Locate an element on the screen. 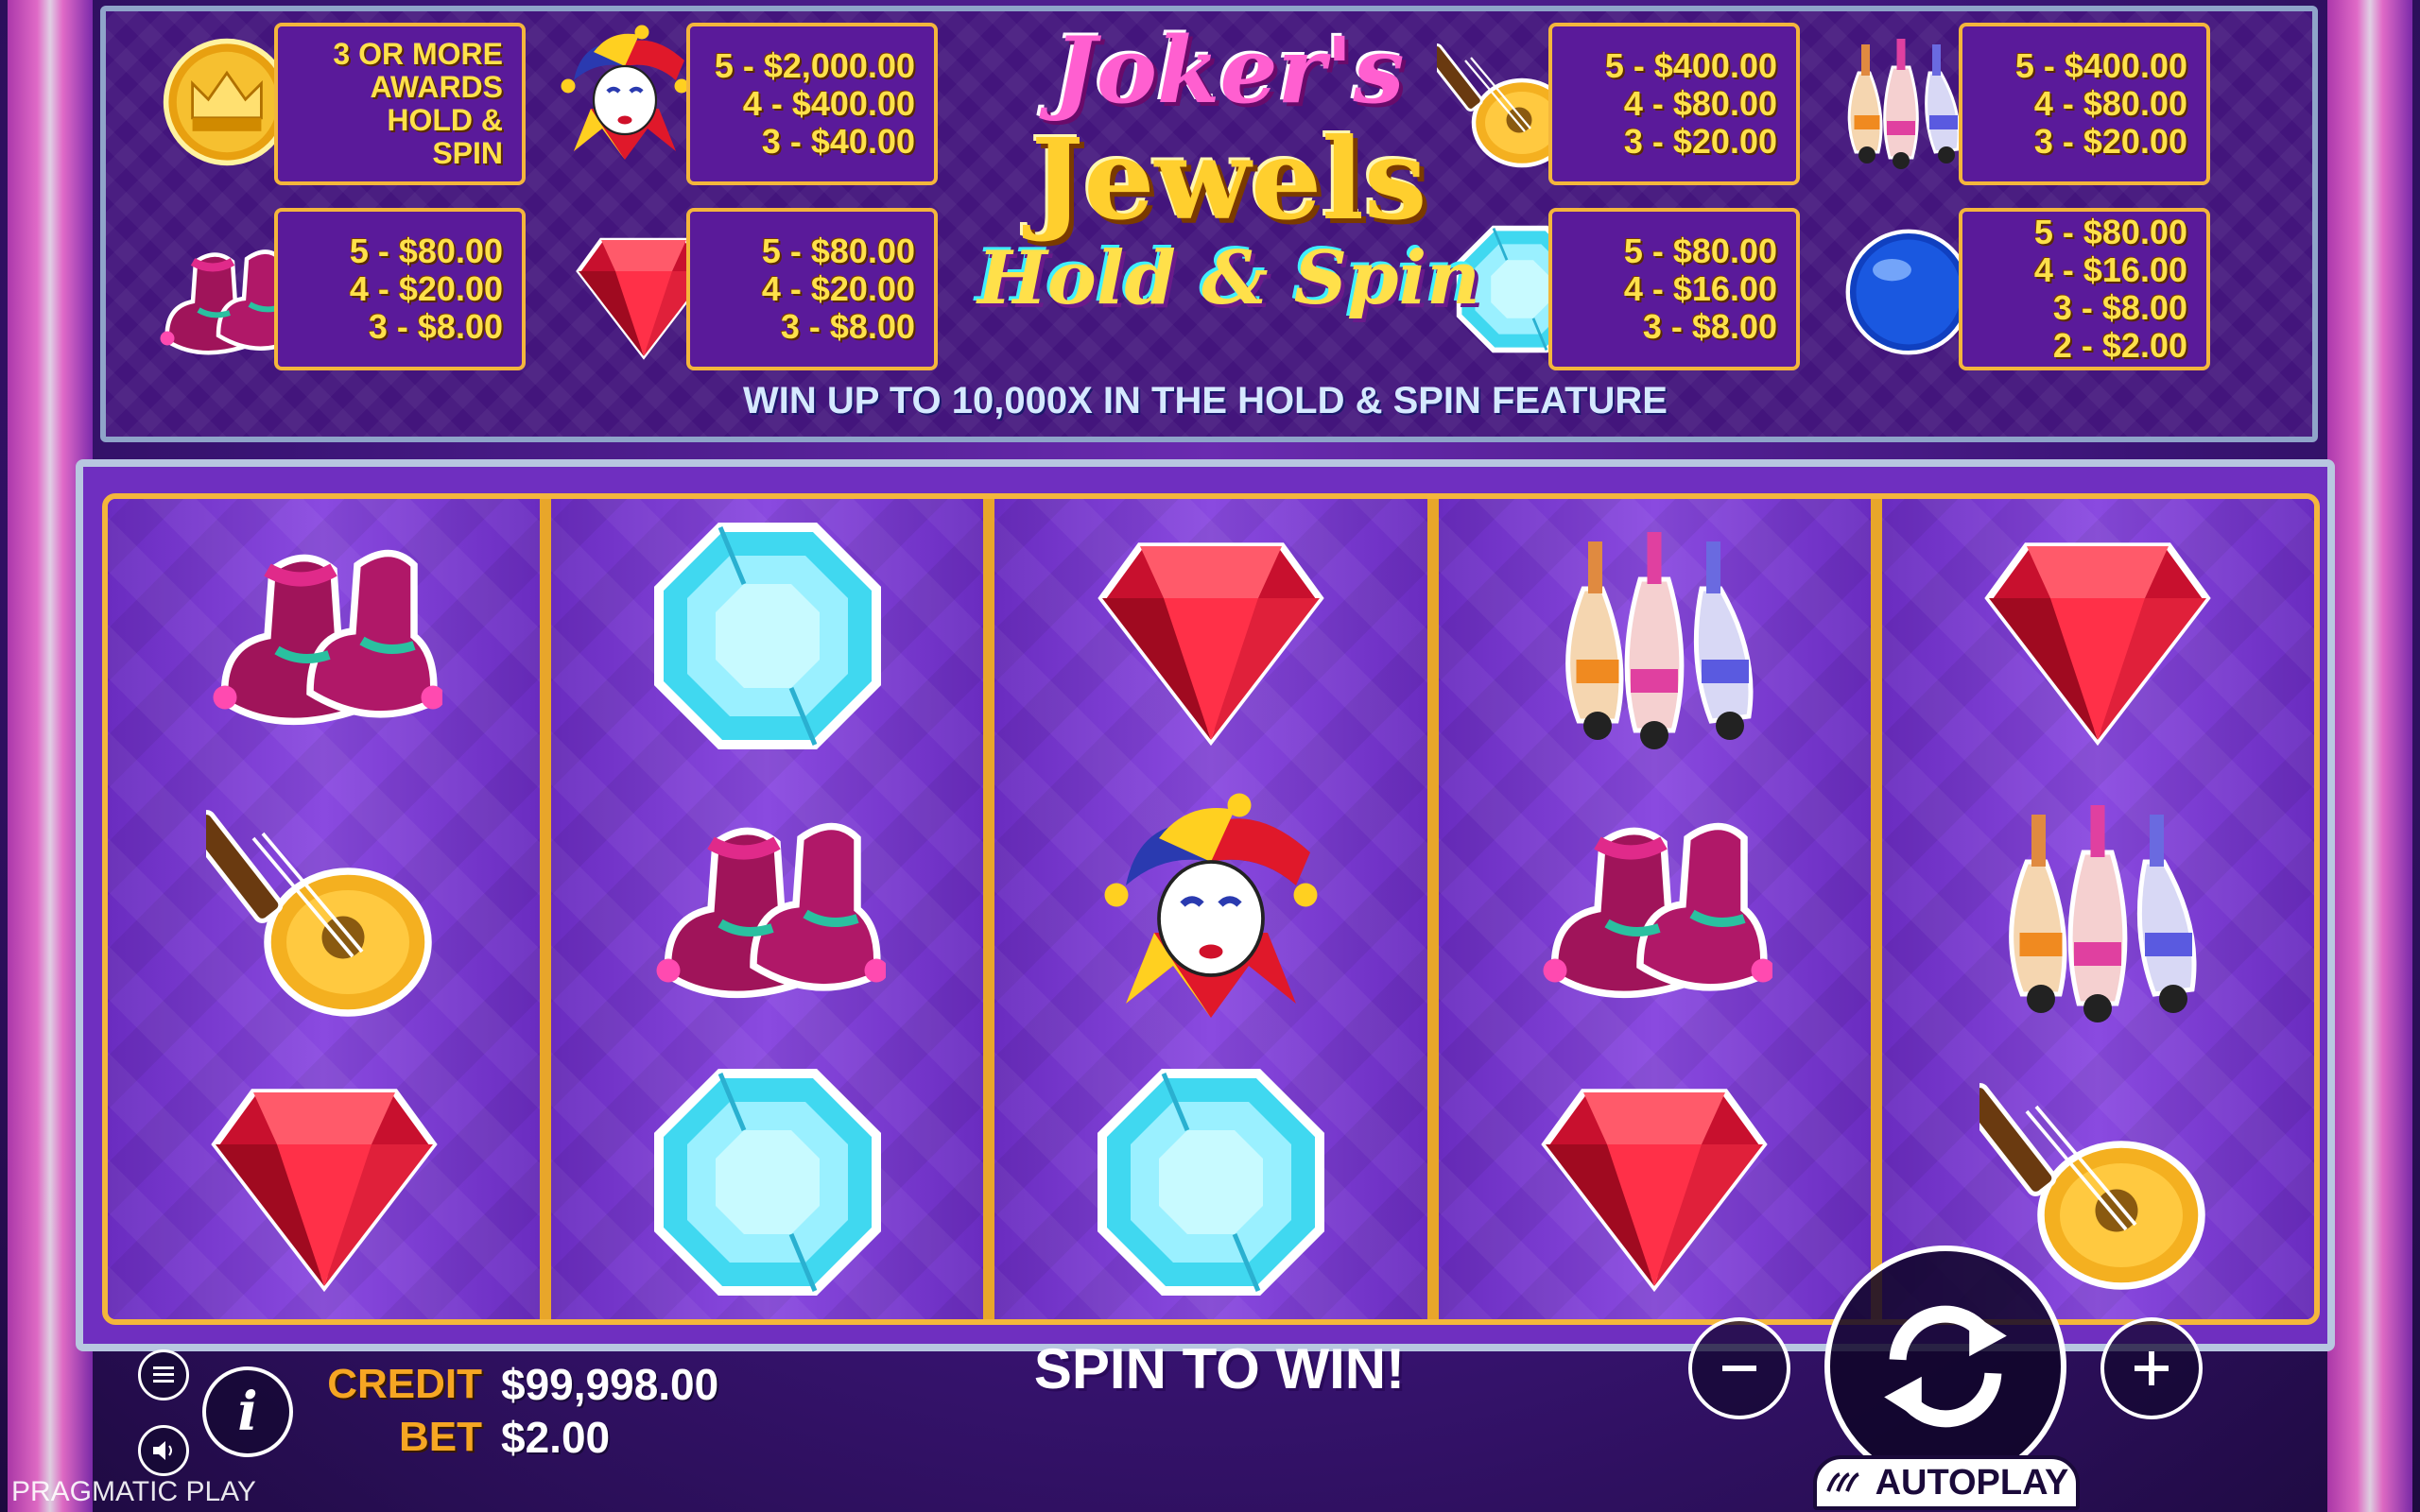 This screenshot has height=1512, width=2420. logo-line-jokers: Joker's is located at coordinates (1229, 70).